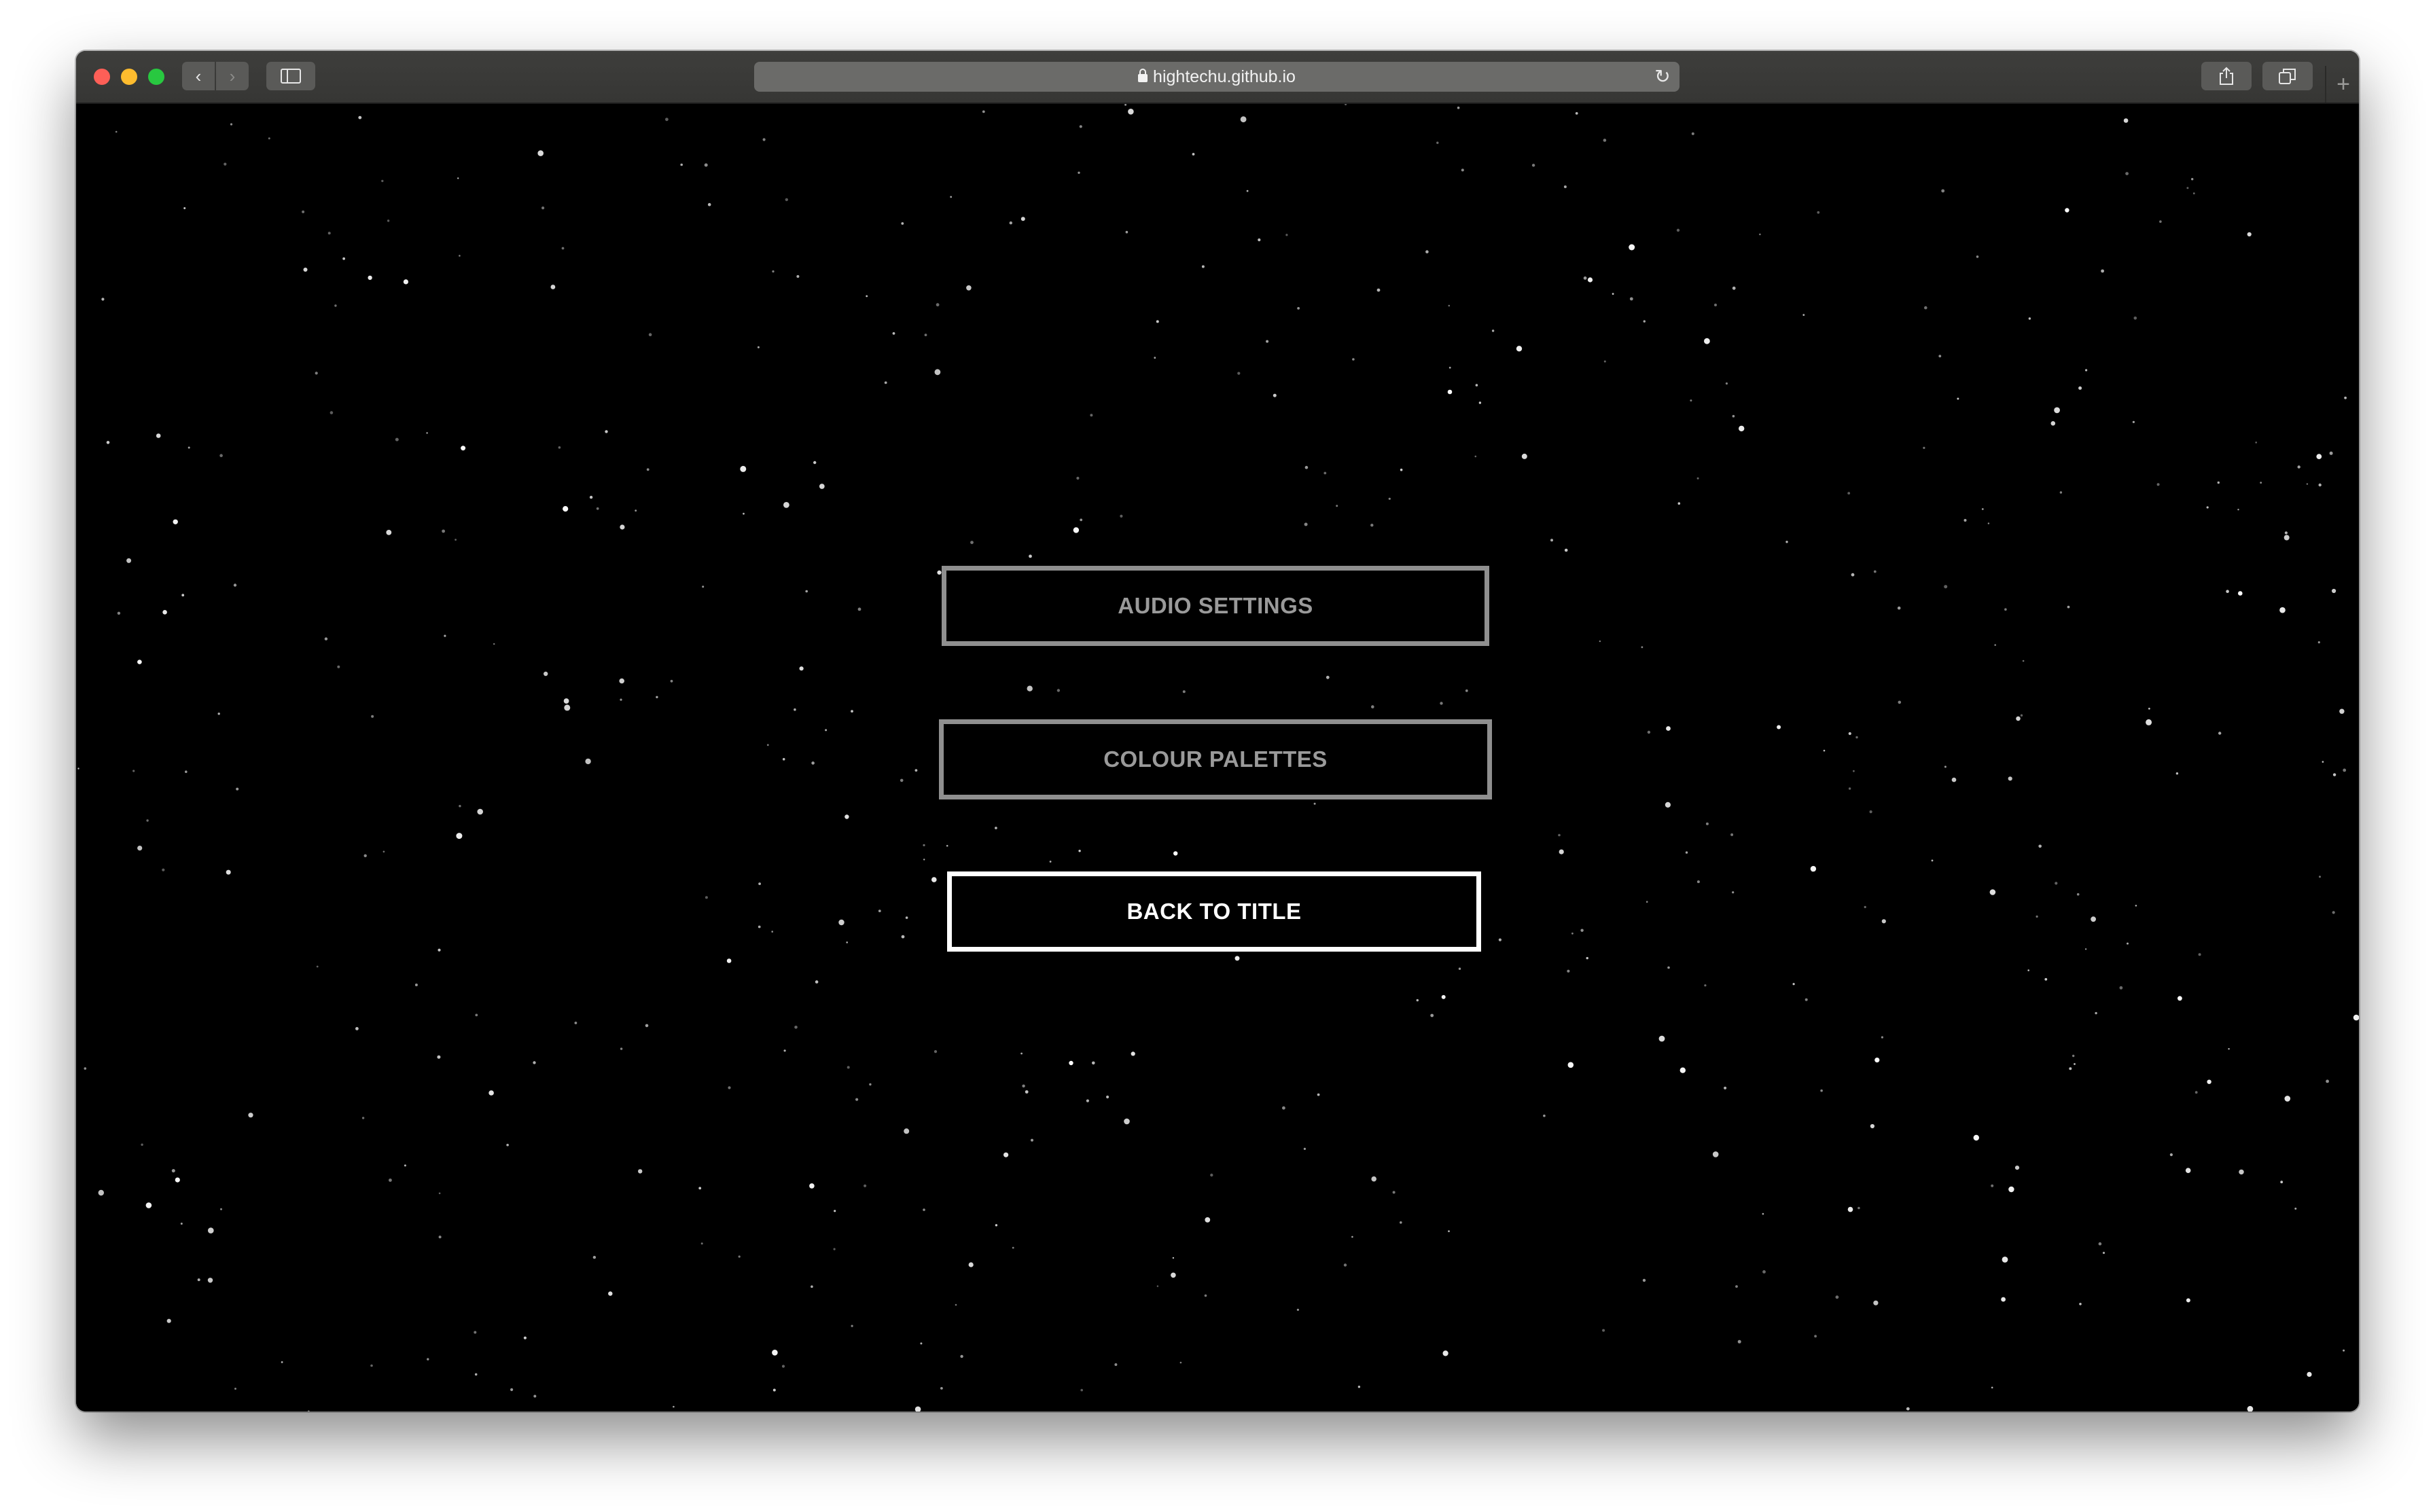 The width and height of the screenshot is (2435, 1512). Describe the element at coordinates (1143, 75) in the screenshot. I see `lock-icon` at that location.